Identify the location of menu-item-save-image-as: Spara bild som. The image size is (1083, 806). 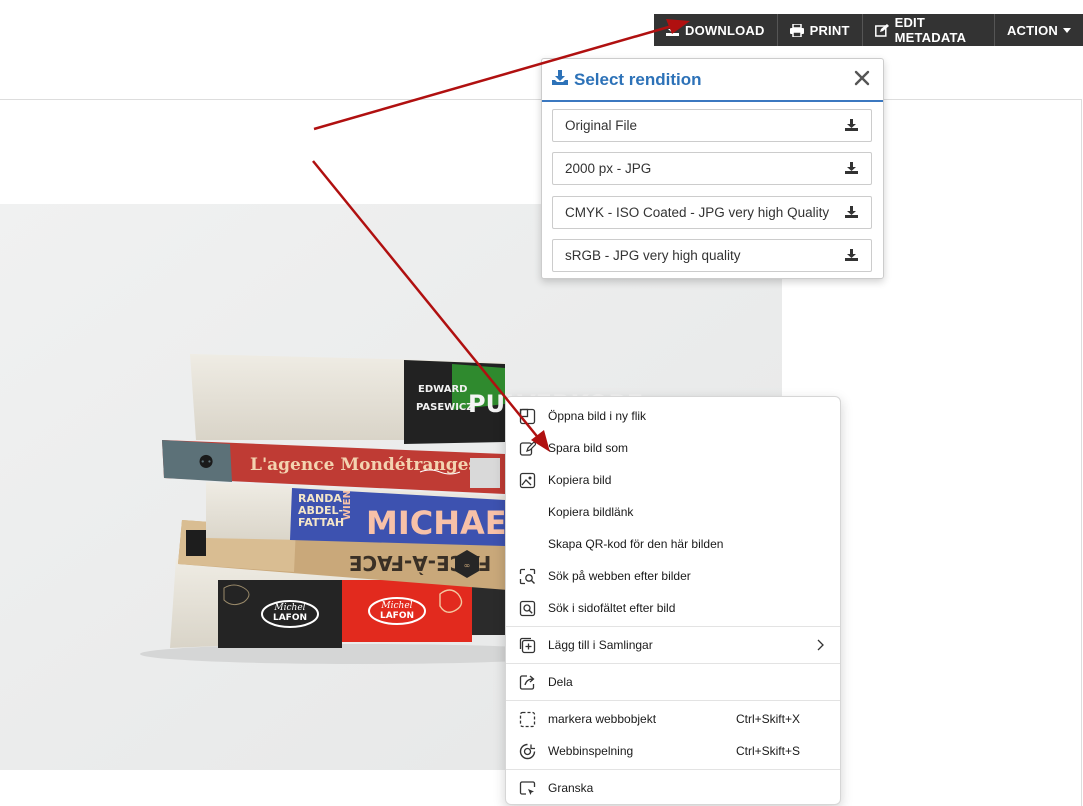
(673, 448).